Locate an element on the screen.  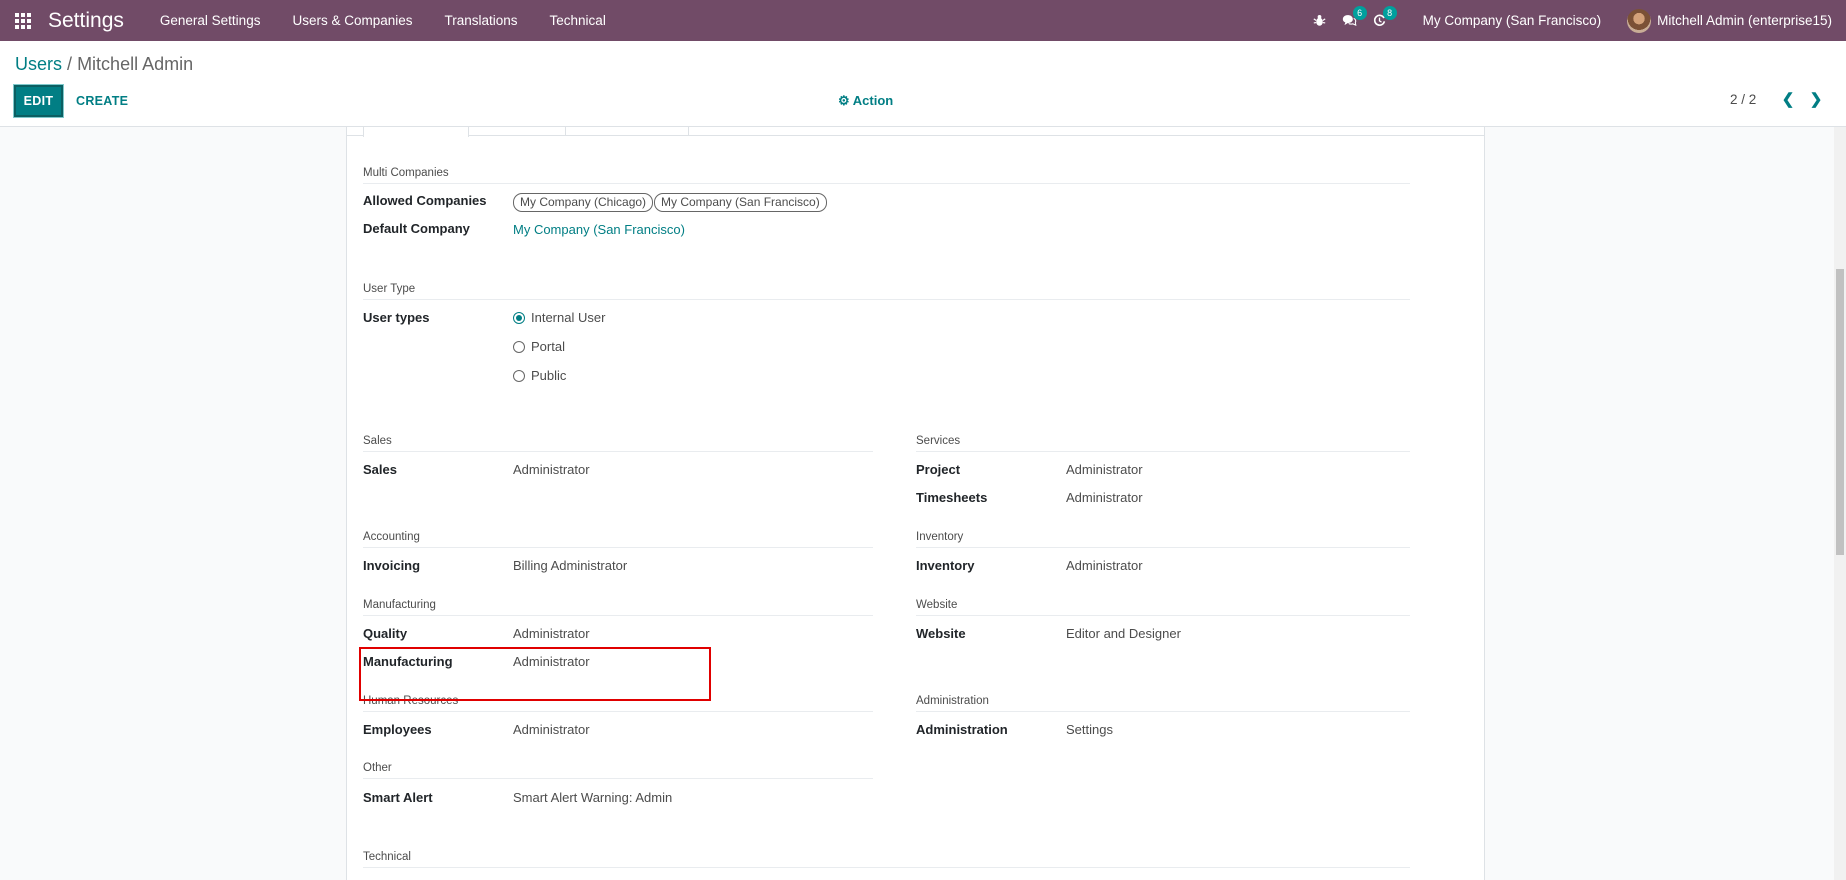
administration-label: Administration is located at coordinates (962, 729).